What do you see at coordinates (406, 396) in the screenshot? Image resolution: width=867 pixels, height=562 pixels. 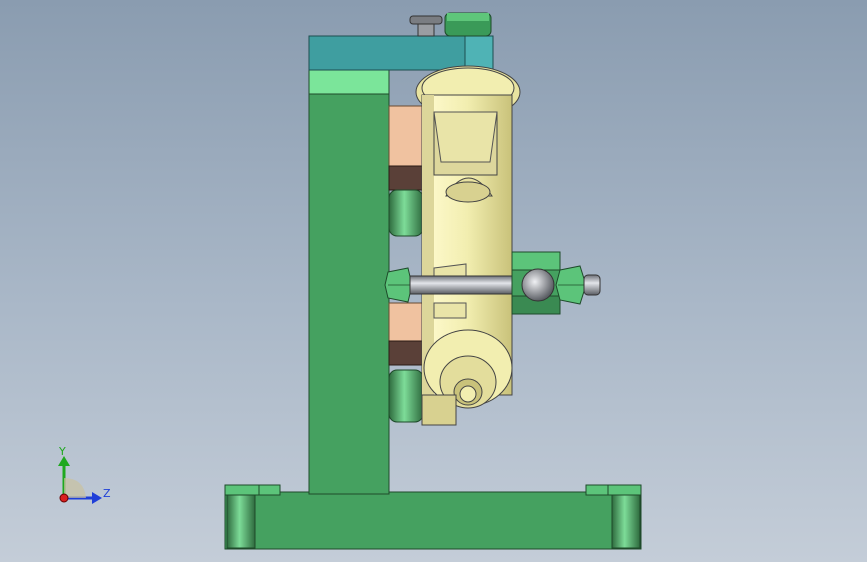 I see `locating-pin-lower` at bounding box center [406, 396].